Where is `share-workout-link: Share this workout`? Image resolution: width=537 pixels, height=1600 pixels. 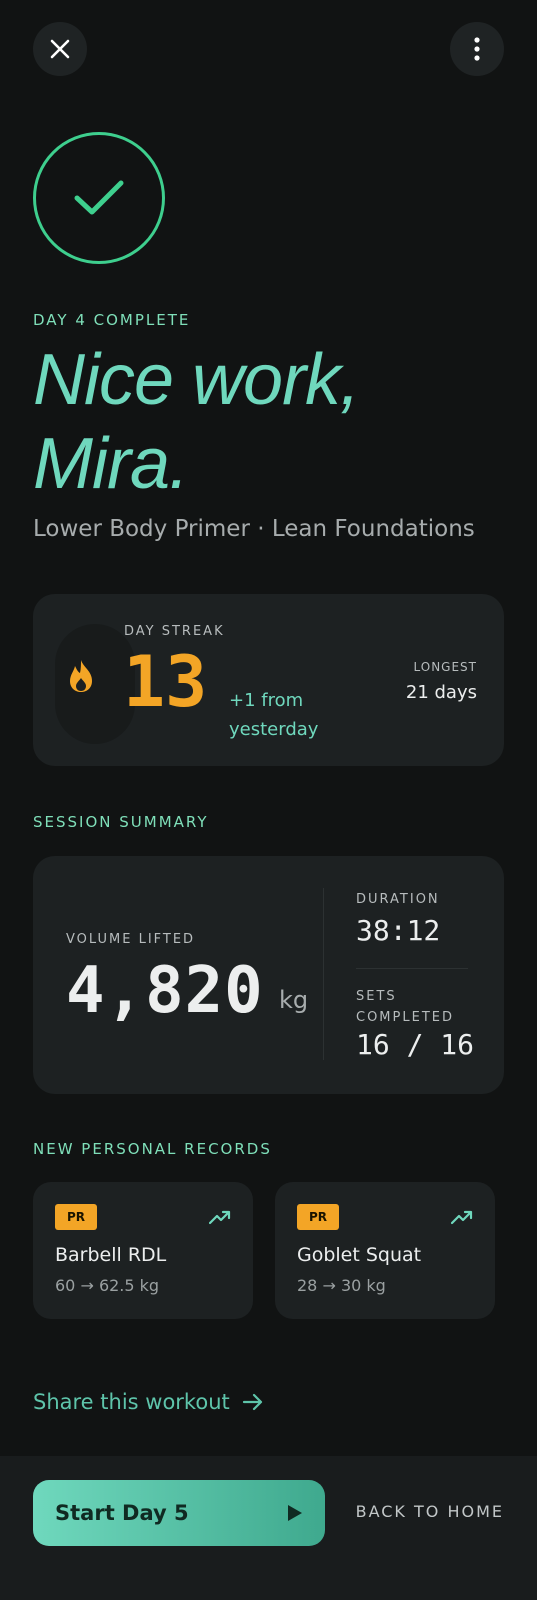
share-workout-link: Share this workout is located at coordinates (148, 1402).